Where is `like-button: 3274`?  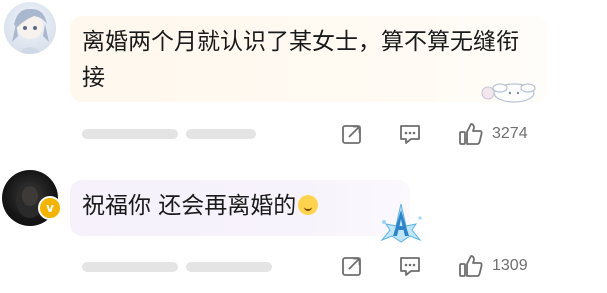 like-button: 3274 is located at coordinates (493, 134).